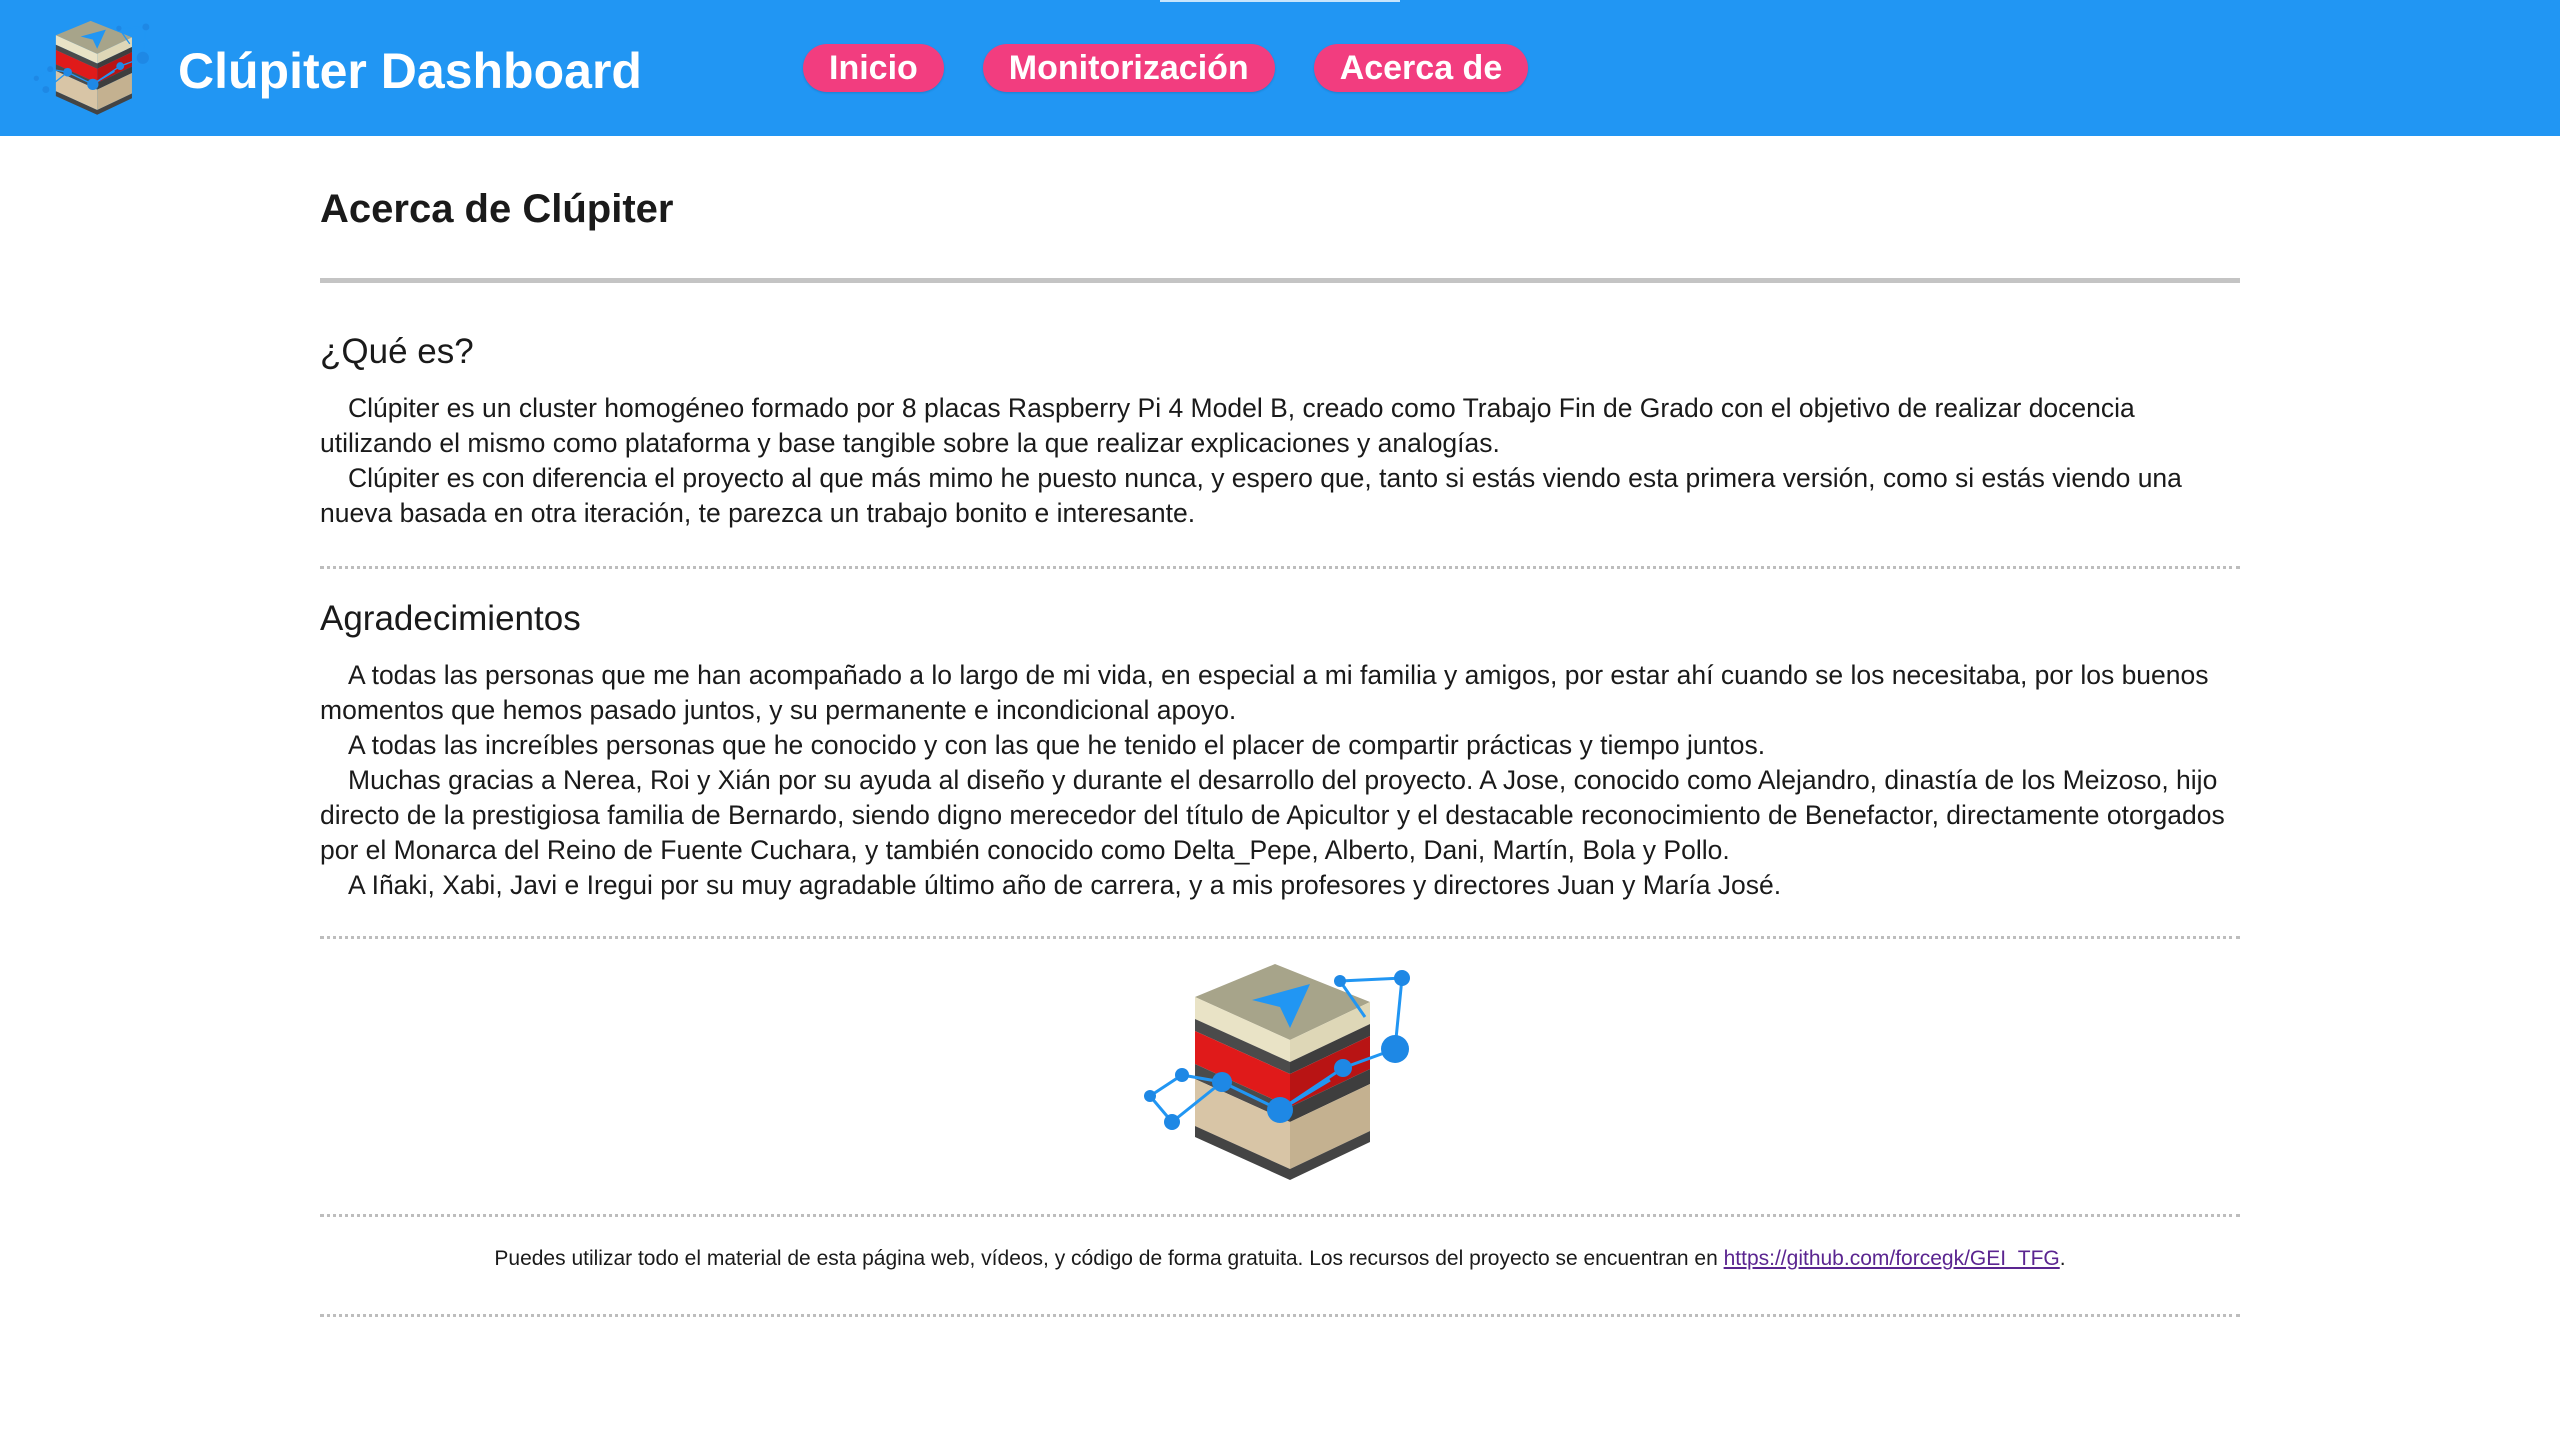 This screenshot has height=1440, width=2560. Describe the element at coordinates (1280, 280) in the screenshot. I see `title-divider` at that location.